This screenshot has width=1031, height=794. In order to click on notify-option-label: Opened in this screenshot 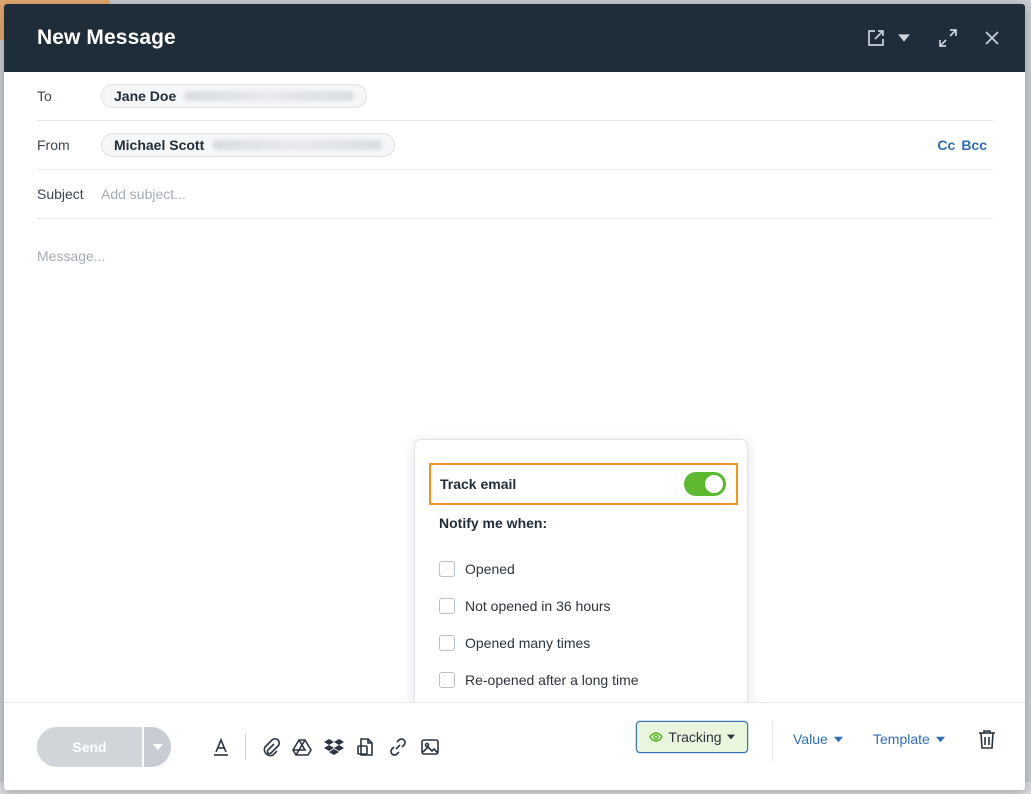, I will do `click(490, 568)`.